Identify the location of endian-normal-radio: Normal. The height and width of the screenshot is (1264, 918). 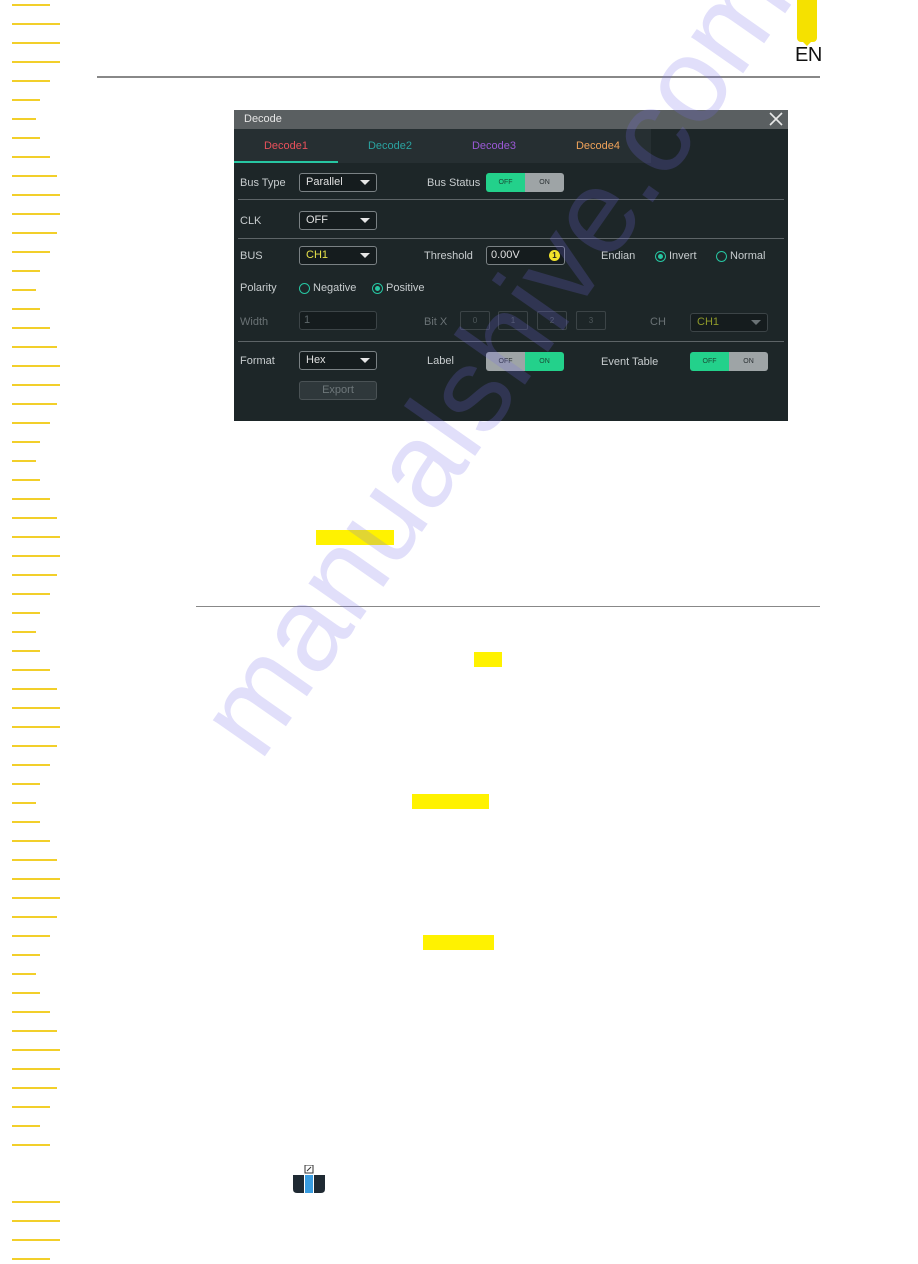
(740, 256).